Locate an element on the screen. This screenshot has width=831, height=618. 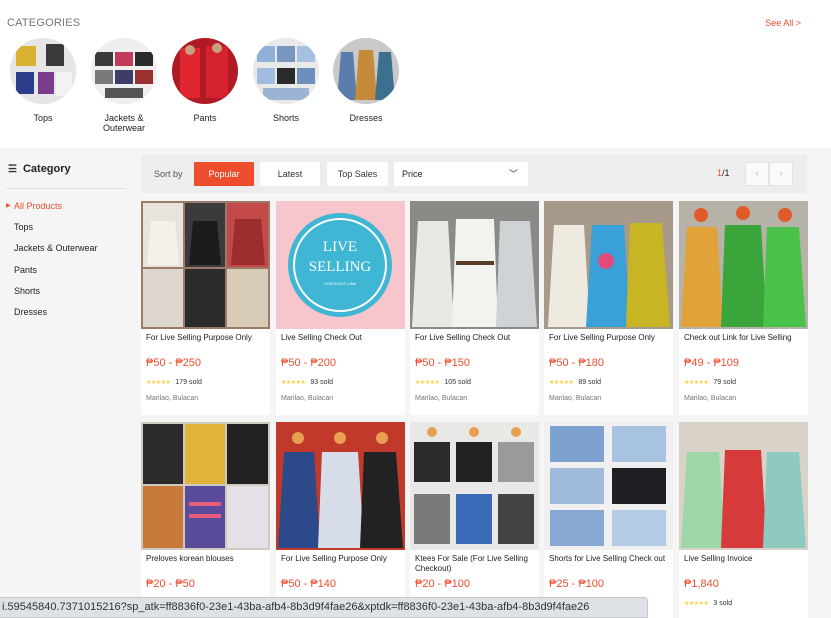
product-card: Live Selling Invoice ₱1,840 ★★★★★ 3 sold is located at coordinates (743, 520).